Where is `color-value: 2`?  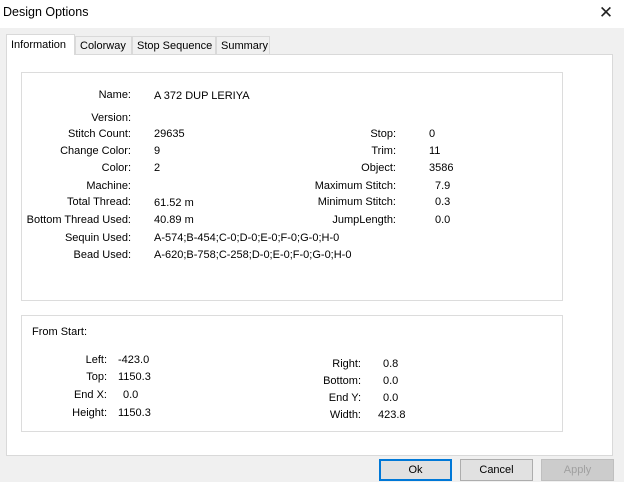
color-value: 2 is located at coordinates (157, 168).